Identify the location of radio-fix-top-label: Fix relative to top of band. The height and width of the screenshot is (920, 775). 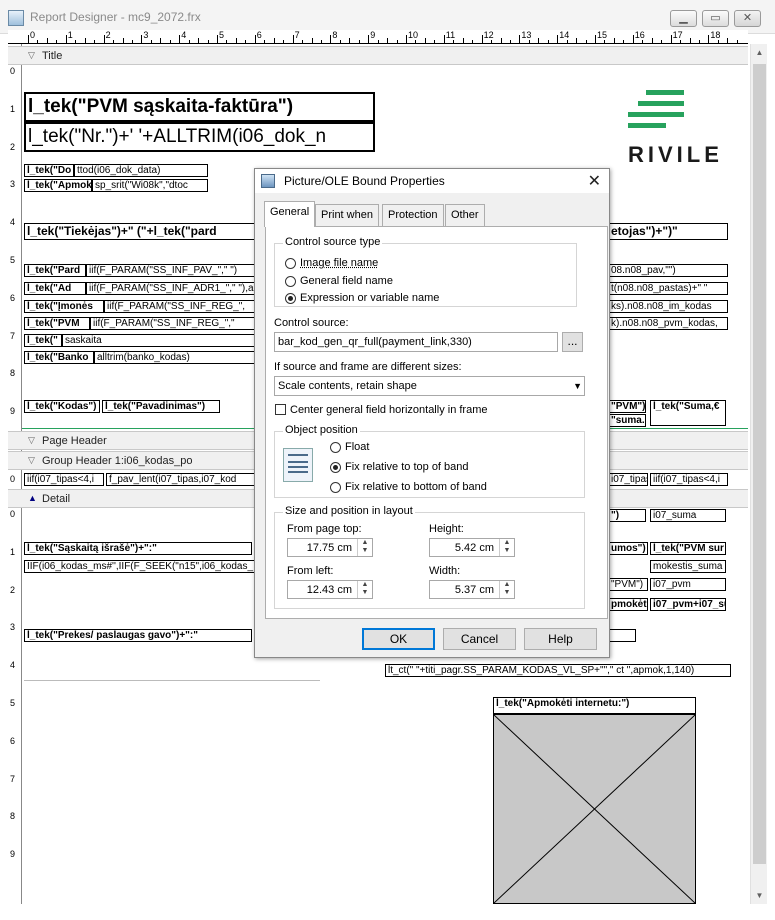
(407, 467).